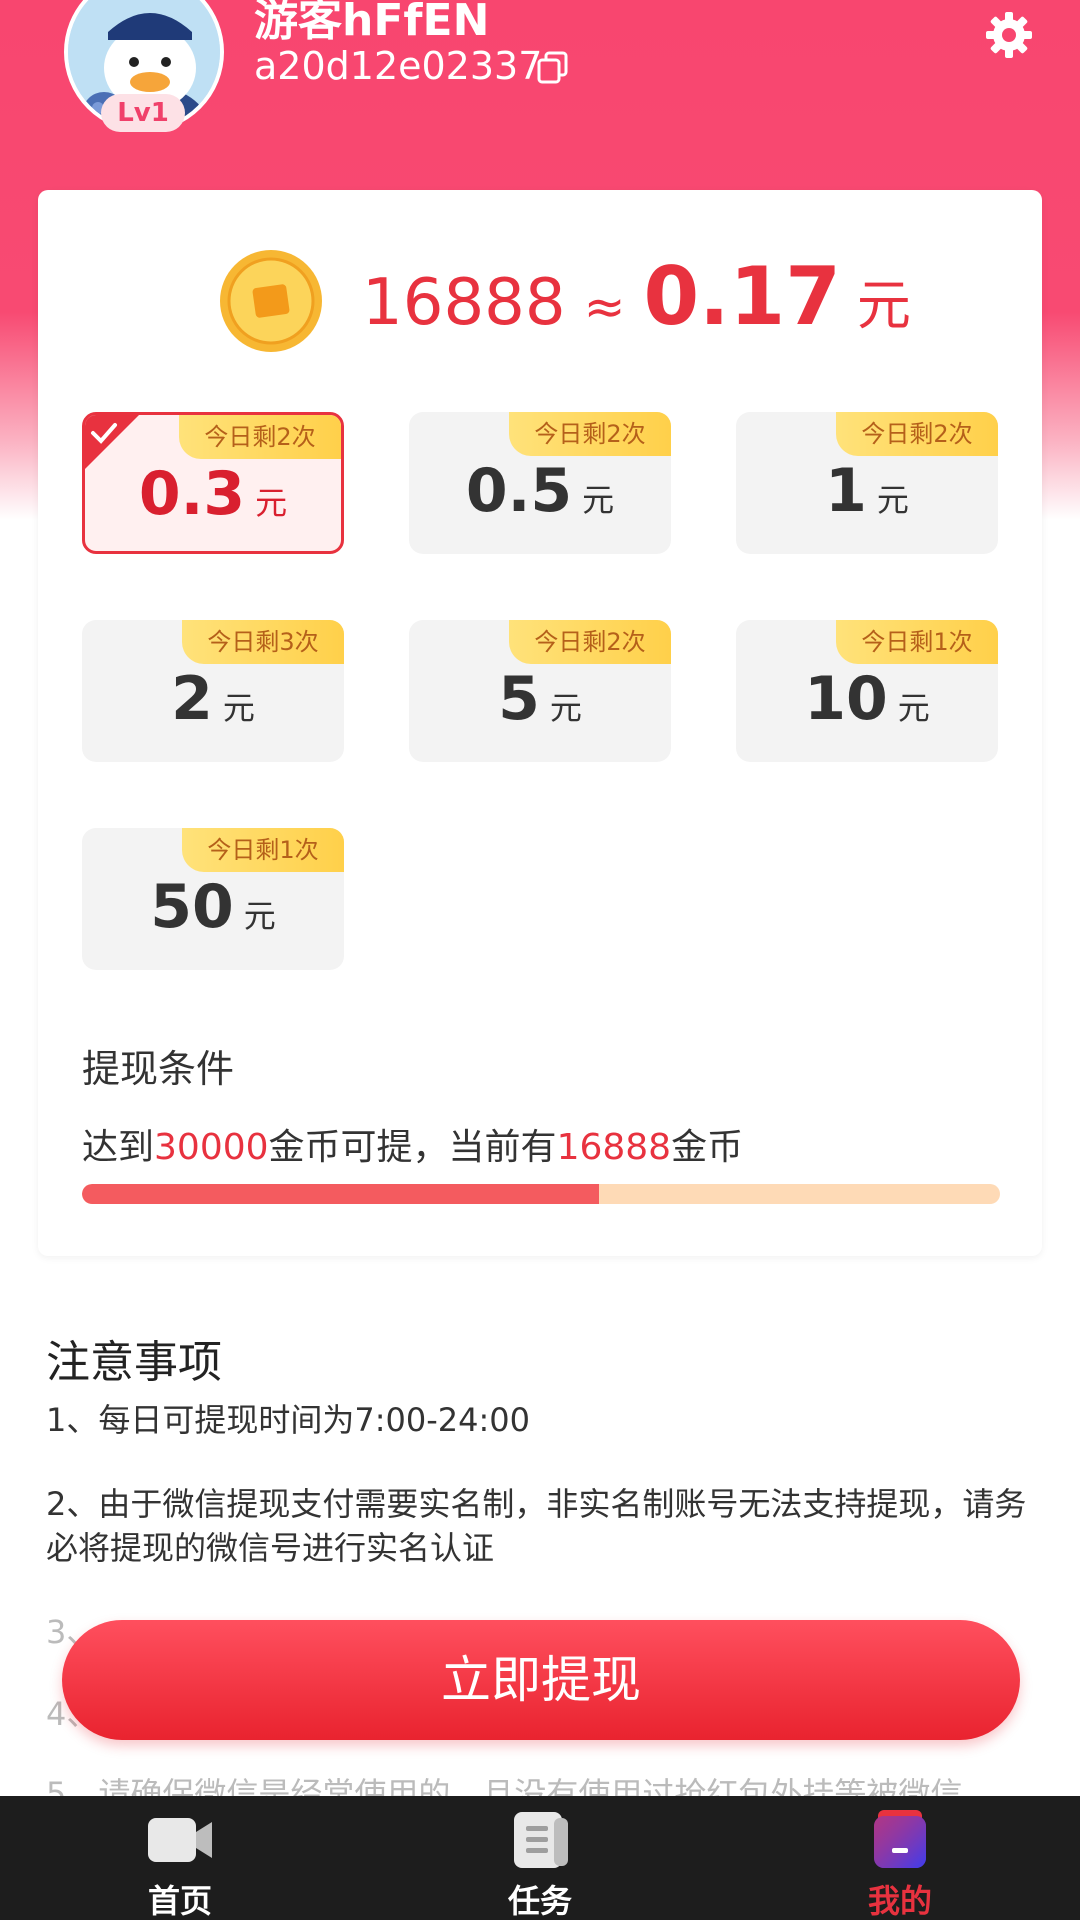  I want to click on yuan-balance: 0.17, so click(742, 296).